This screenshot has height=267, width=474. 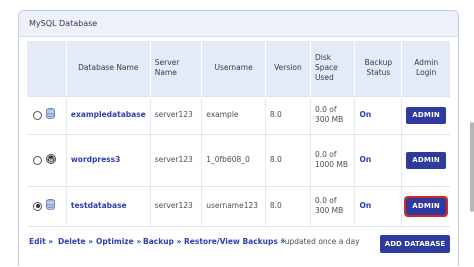 What do you see at coordinates (333, 159) in the screenshot?
I see `disk-space-cell: 0.0 of 1000 MB` at bounding box center [333, 159].